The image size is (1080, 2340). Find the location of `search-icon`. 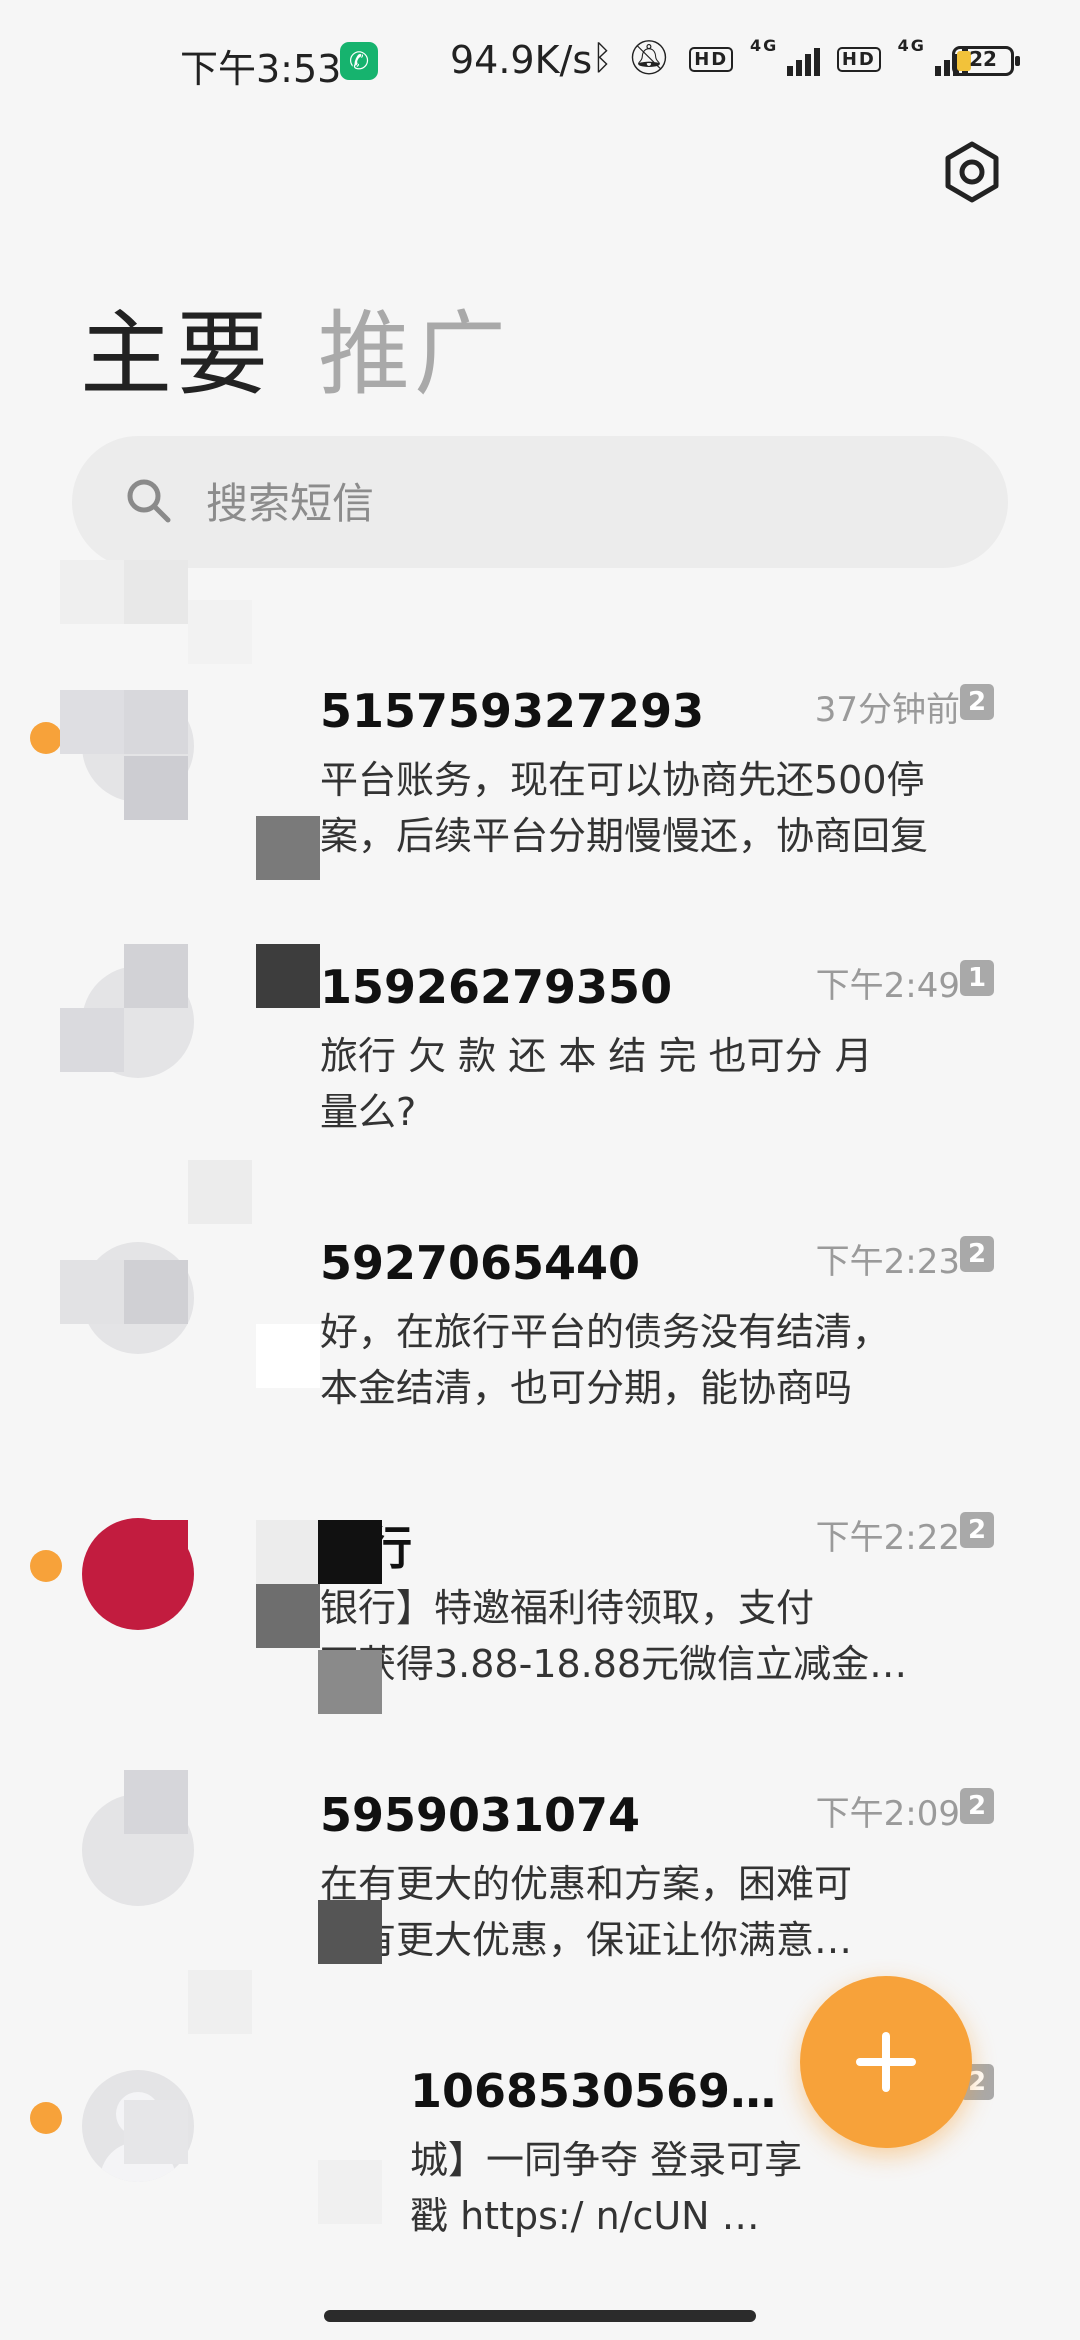

search-icon is located at coordinates (149, 501).